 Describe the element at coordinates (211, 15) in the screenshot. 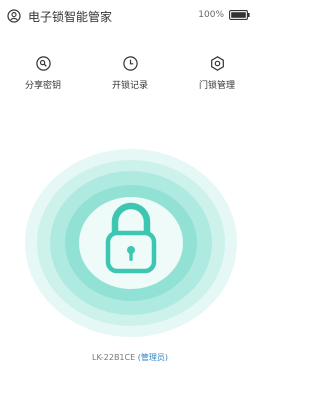

I see `battery-level: 100%` at that location.